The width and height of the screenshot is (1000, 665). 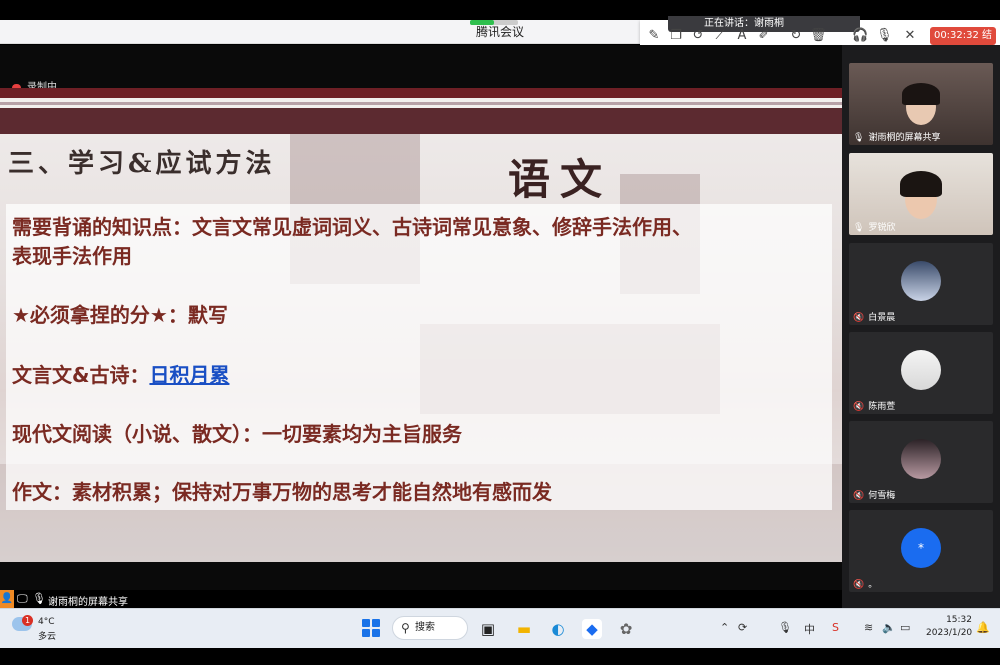 What do you see at coordinates (421, 93) in the screenshot?
I see `slide-top-band` at bounding box center [421, 93].